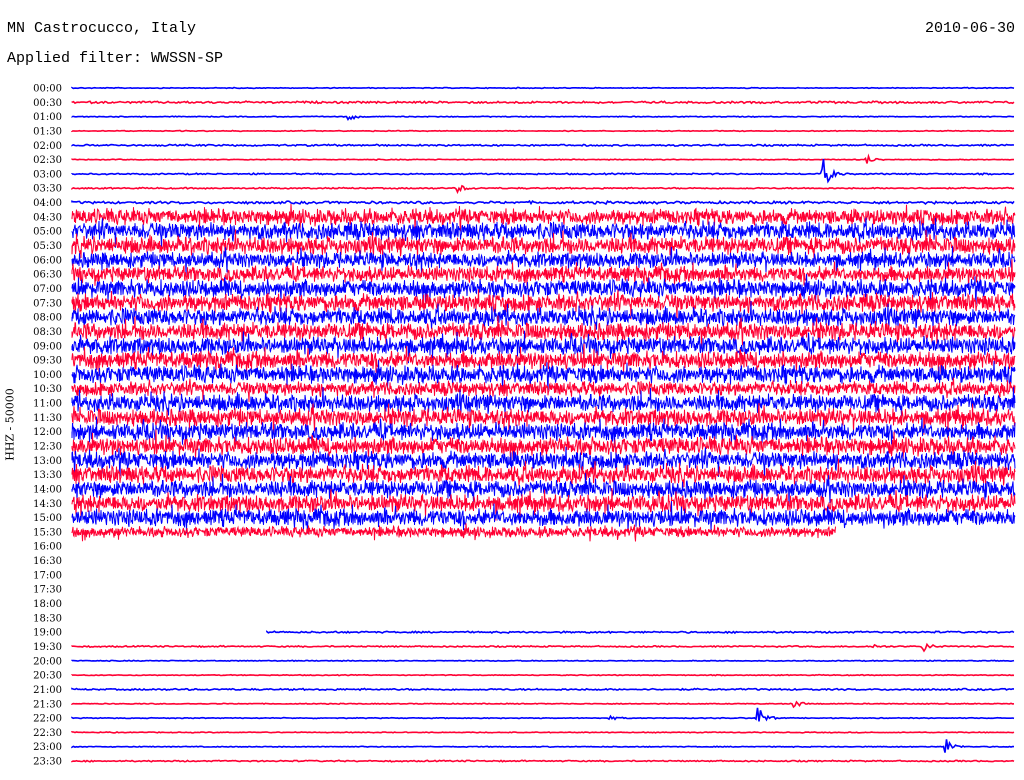 The width and height of the screenshot is (1024, 780). Describe the element at coordinates (47, 246) in the screenshot. I see `row-time-label: 05:30` at that location.